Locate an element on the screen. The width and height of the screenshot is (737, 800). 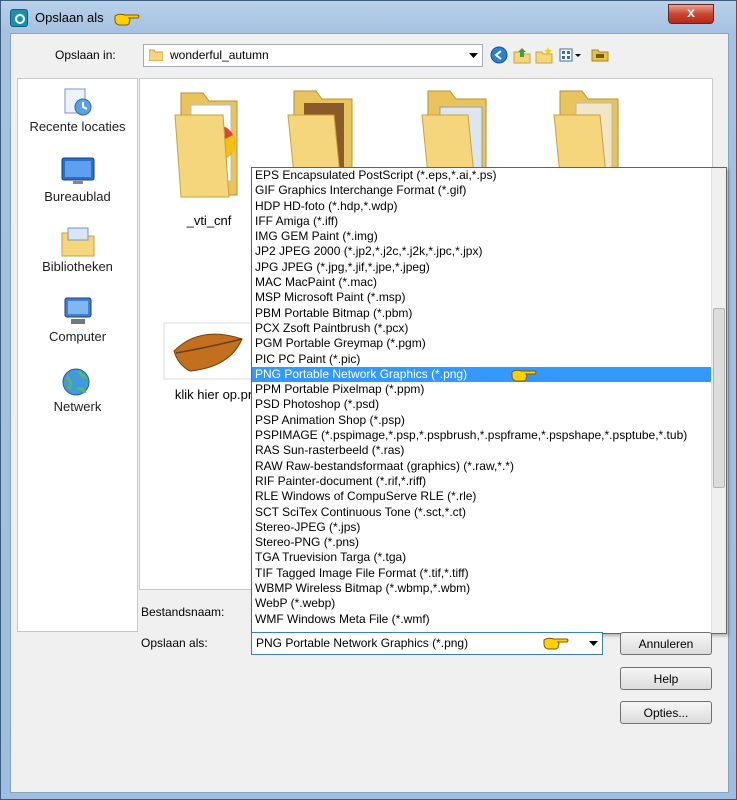
list-scrollbar is located at coordinates (718, 400).